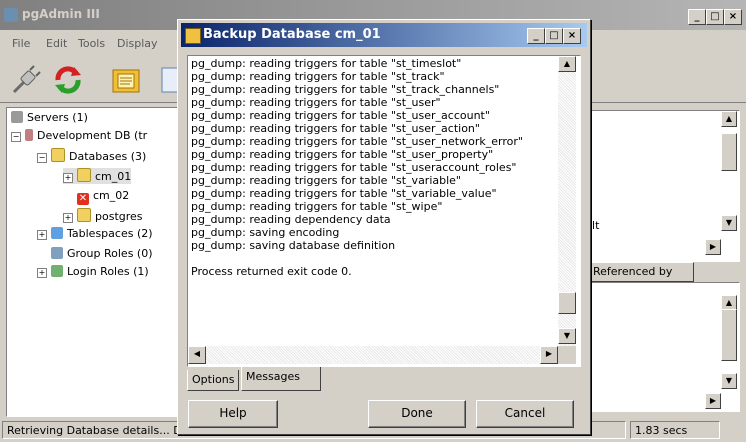 The height and width of the screenshot is (442, 746). Describe the element at coordinates (373, 355) in the screenshot. I see `horizontal-scrollbar: ◀ ▶` at that location.